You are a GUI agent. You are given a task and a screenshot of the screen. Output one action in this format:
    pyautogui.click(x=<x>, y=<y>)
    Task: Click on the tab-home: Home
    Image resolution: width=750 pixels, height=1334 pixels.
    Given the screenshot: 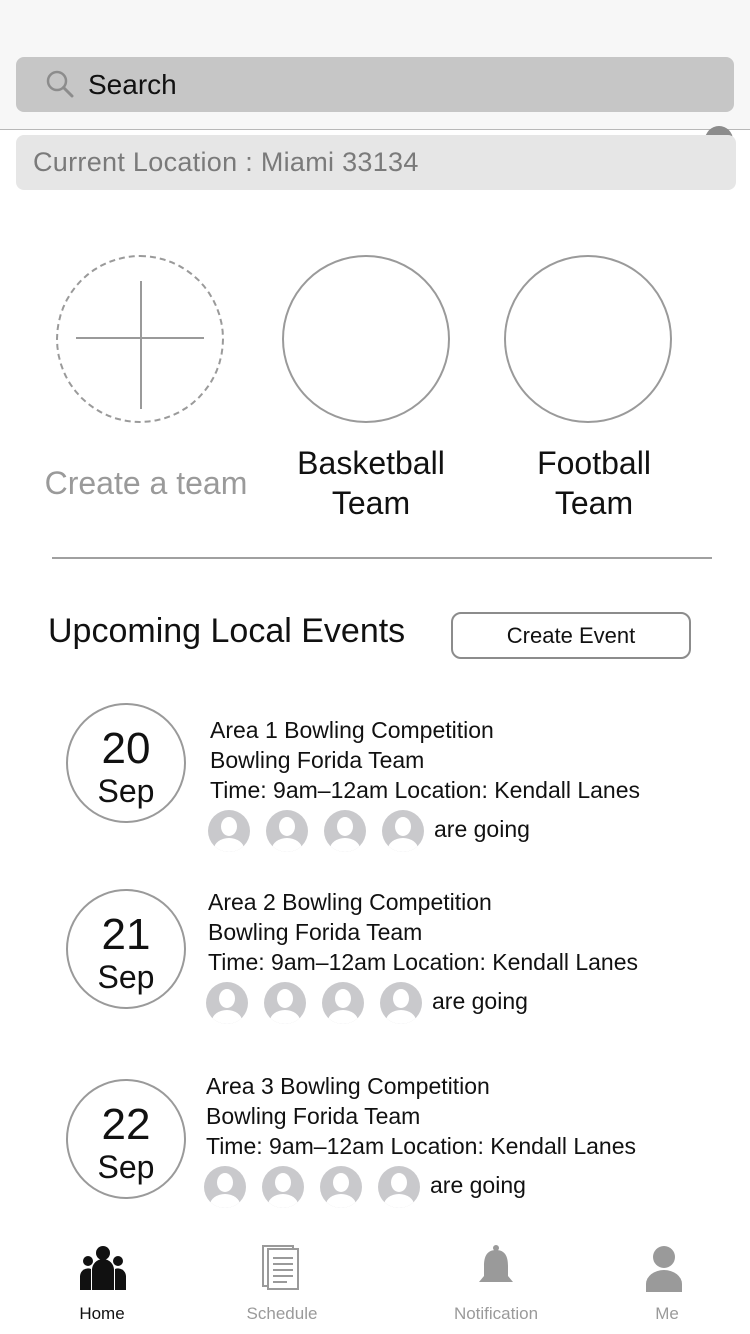 What is the action you would take?
    pyautogui.click(x=102, y=1282)
    